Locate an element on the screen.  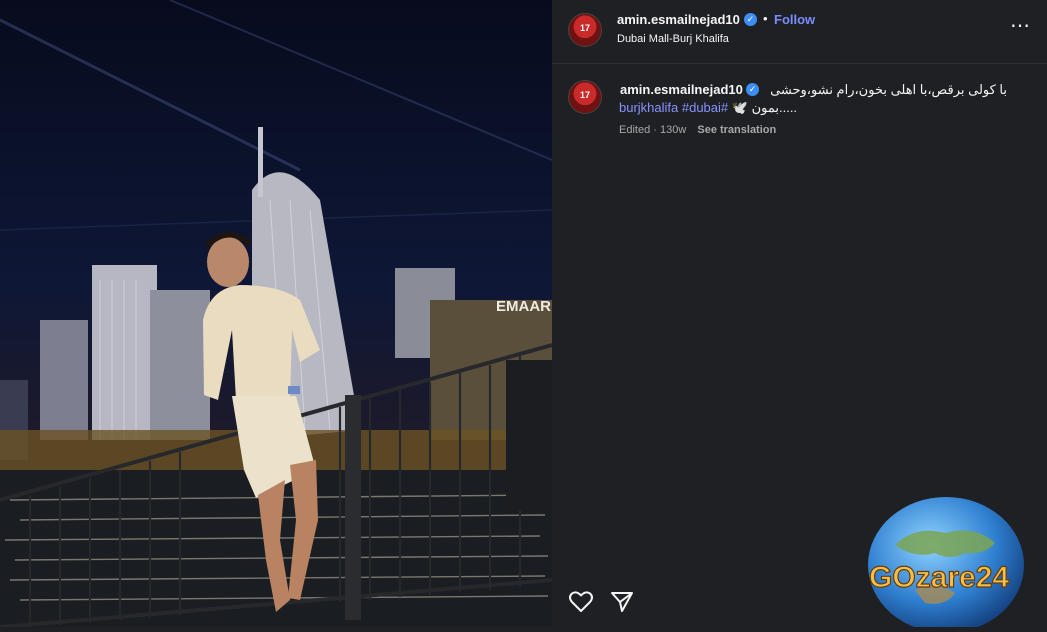
caption-username: amin.esmailnejad10 is located at coordinates (681, 89).